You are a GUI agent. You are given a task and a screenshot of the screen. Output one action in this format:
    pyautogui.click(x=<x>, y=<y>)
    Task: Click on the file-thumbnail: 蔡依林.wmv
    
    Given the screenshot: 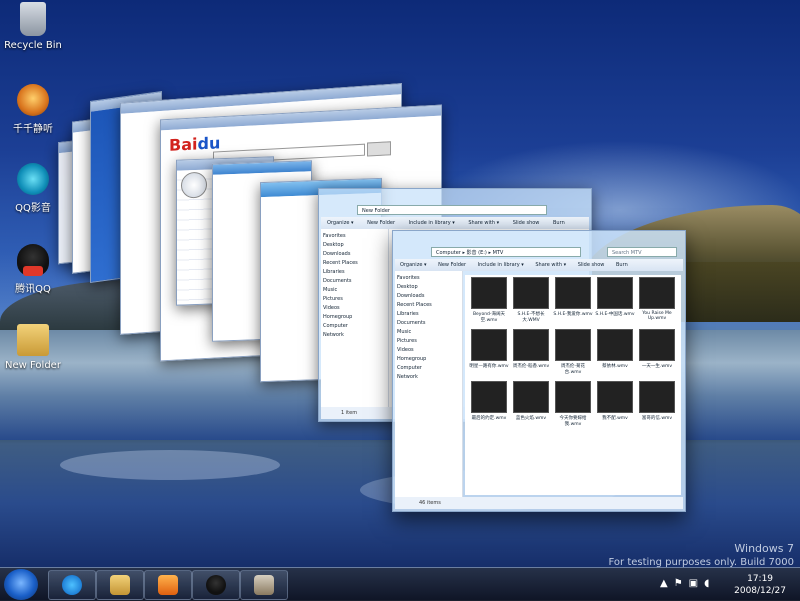 What is the action you would take?
    pyautogui.click(x=615, y=349)
    